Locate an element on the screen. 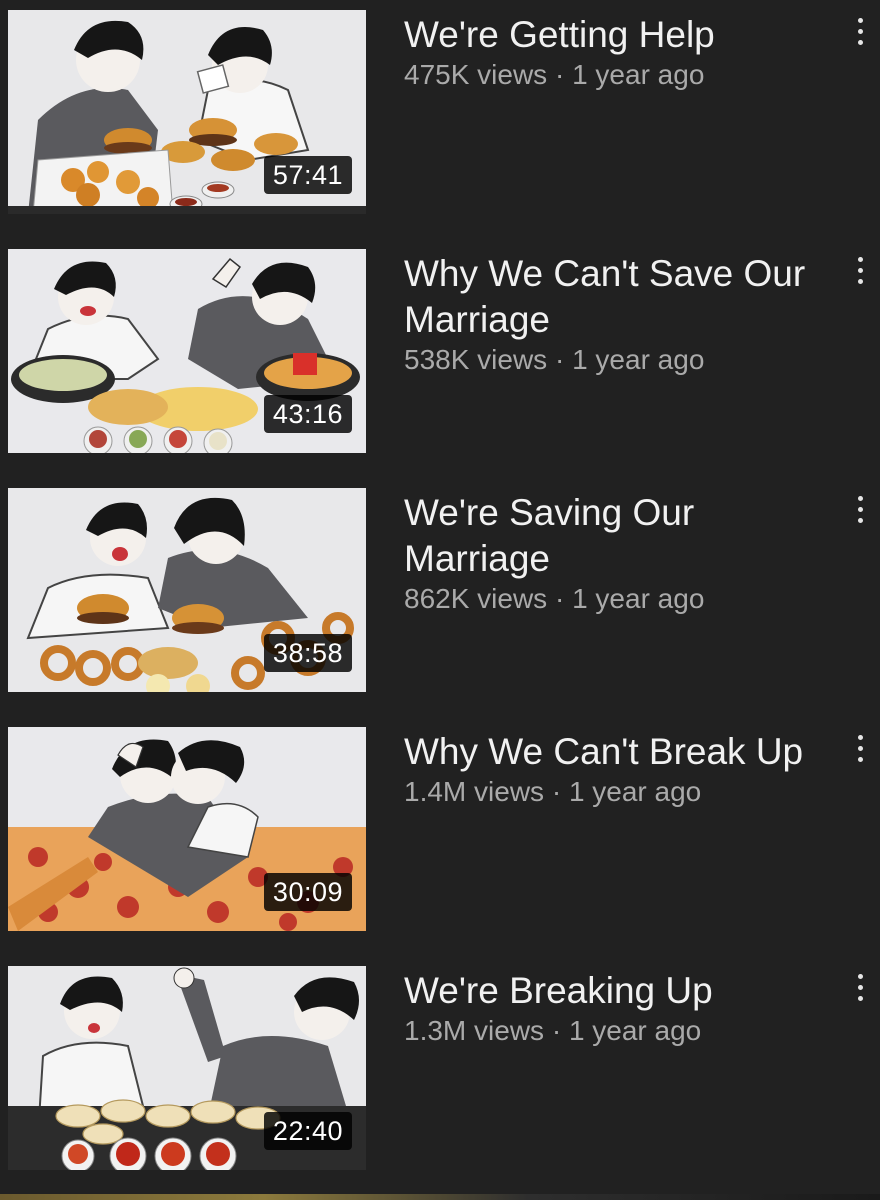  video-duration: 43:16 is located at coordinates (307, 414).